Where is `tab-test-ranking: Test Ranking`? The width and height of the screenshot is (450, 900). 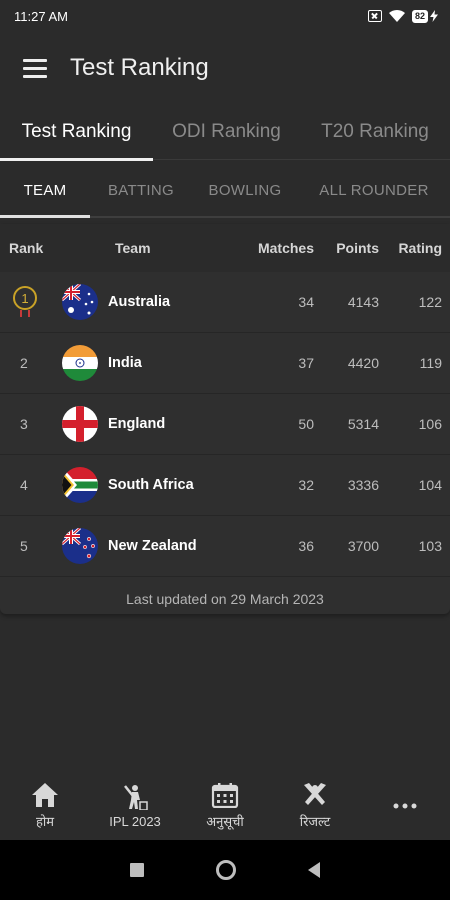
tab-test-ranking: Test Ranking is located at coordinates (76, 132).